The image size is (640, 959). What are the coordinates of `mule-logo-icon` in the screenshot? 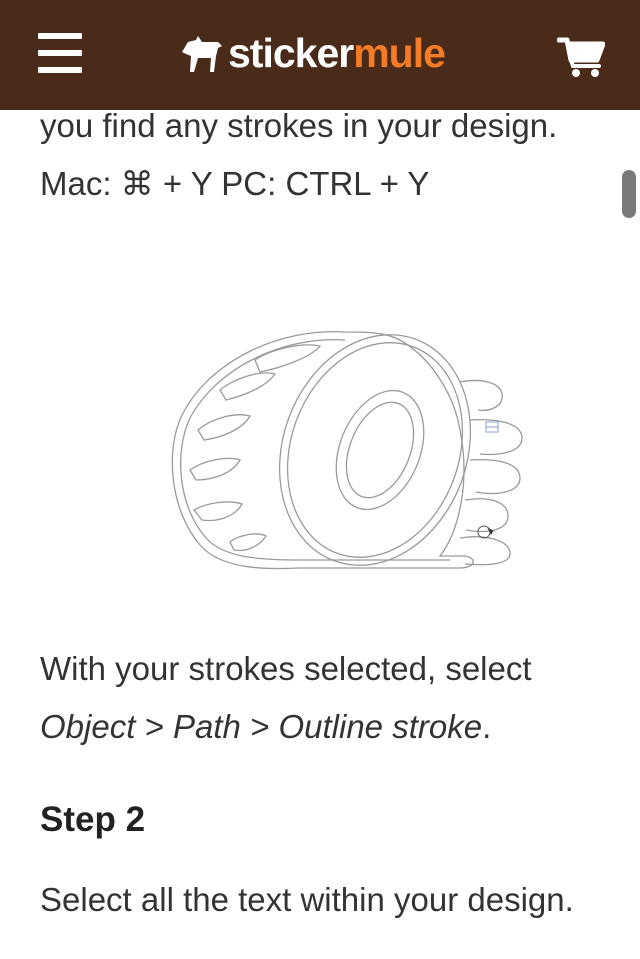 It's located at (202, 54).